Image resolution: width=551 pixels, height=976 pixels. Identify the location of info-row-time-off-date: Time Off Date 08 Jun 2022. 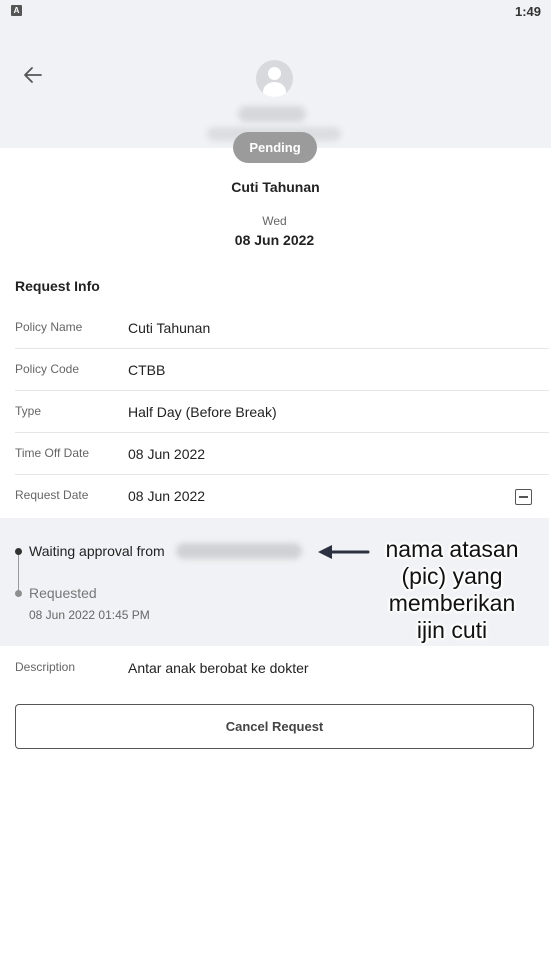
(282, 454).